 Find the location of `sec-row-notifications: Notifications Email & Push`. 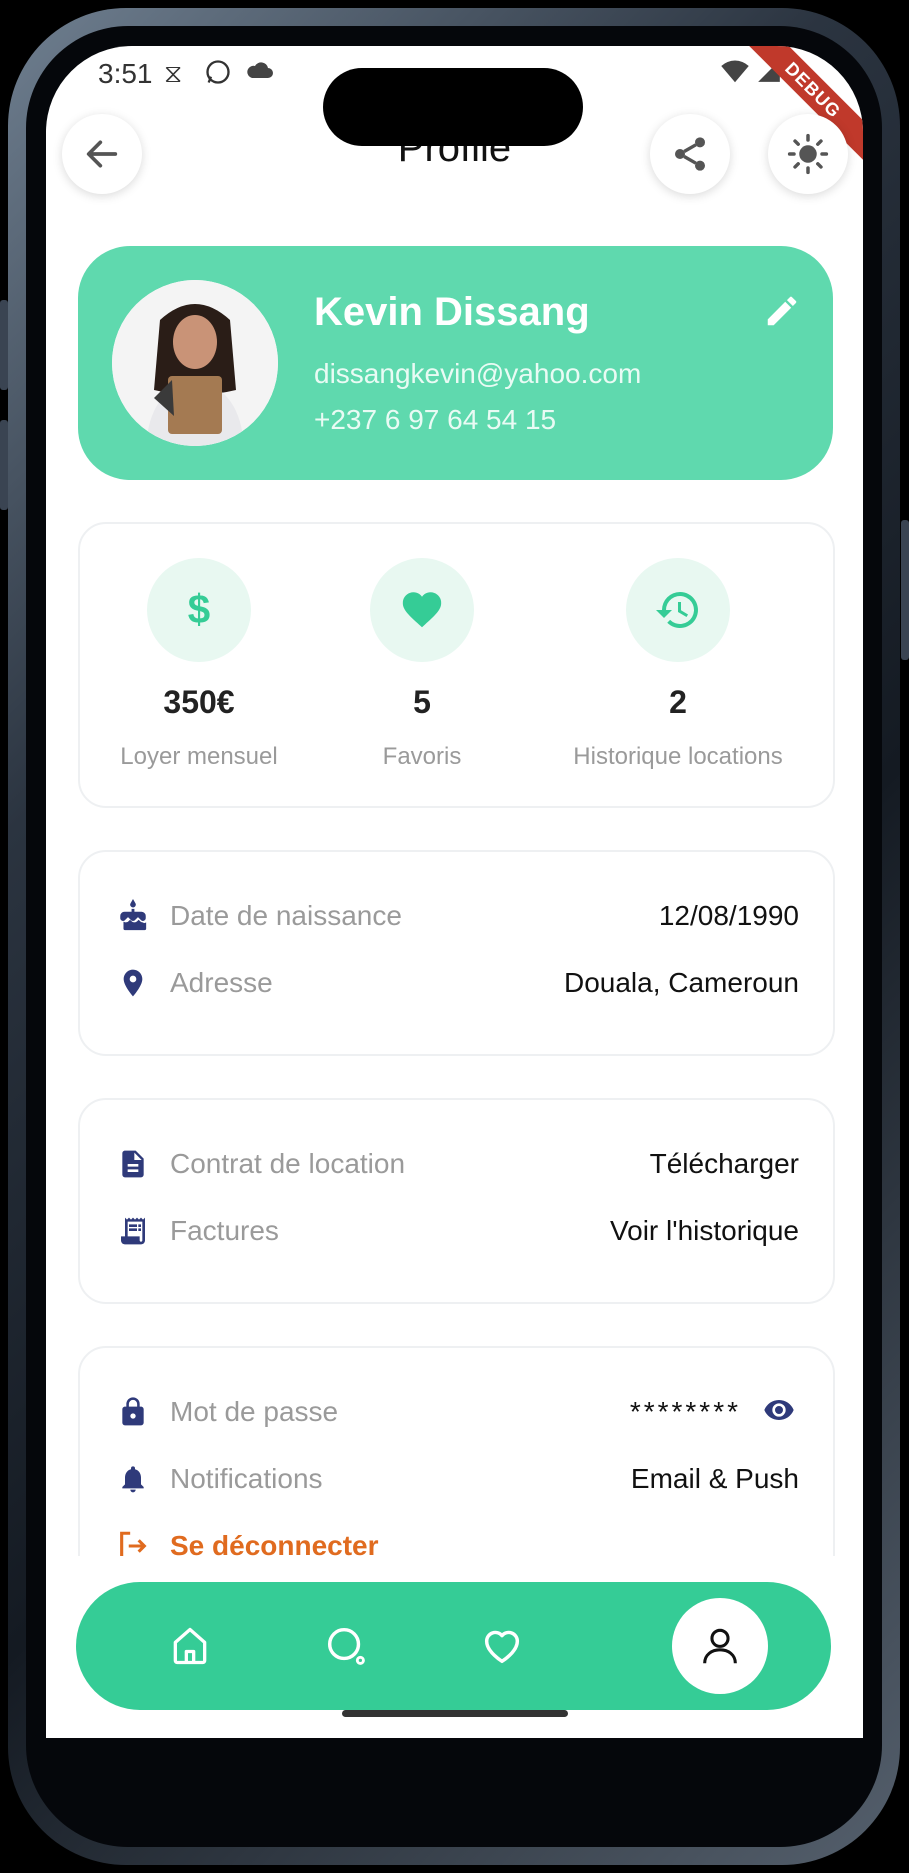

sec-row-notifications: Notifications Email & Push is located at coordinates (457, 1479).